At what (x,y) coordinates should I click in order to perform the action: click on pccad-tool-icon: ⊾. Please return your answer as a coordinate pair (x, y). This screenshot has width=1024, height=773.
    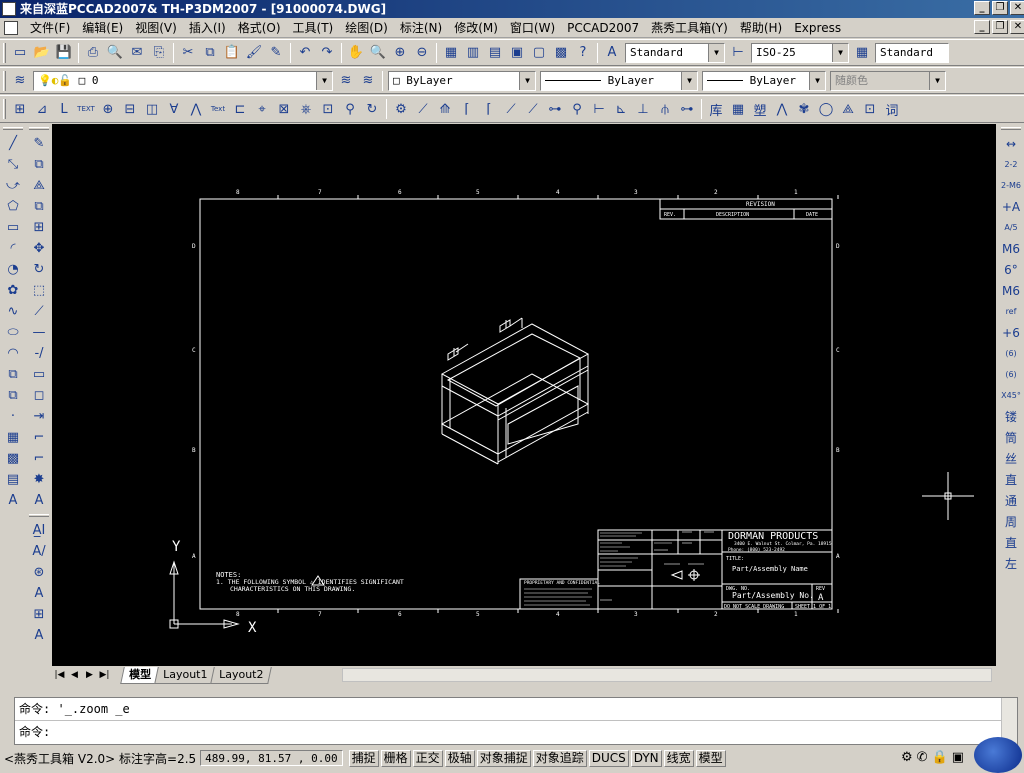
    Looking at the image, I should click on (621, 109).